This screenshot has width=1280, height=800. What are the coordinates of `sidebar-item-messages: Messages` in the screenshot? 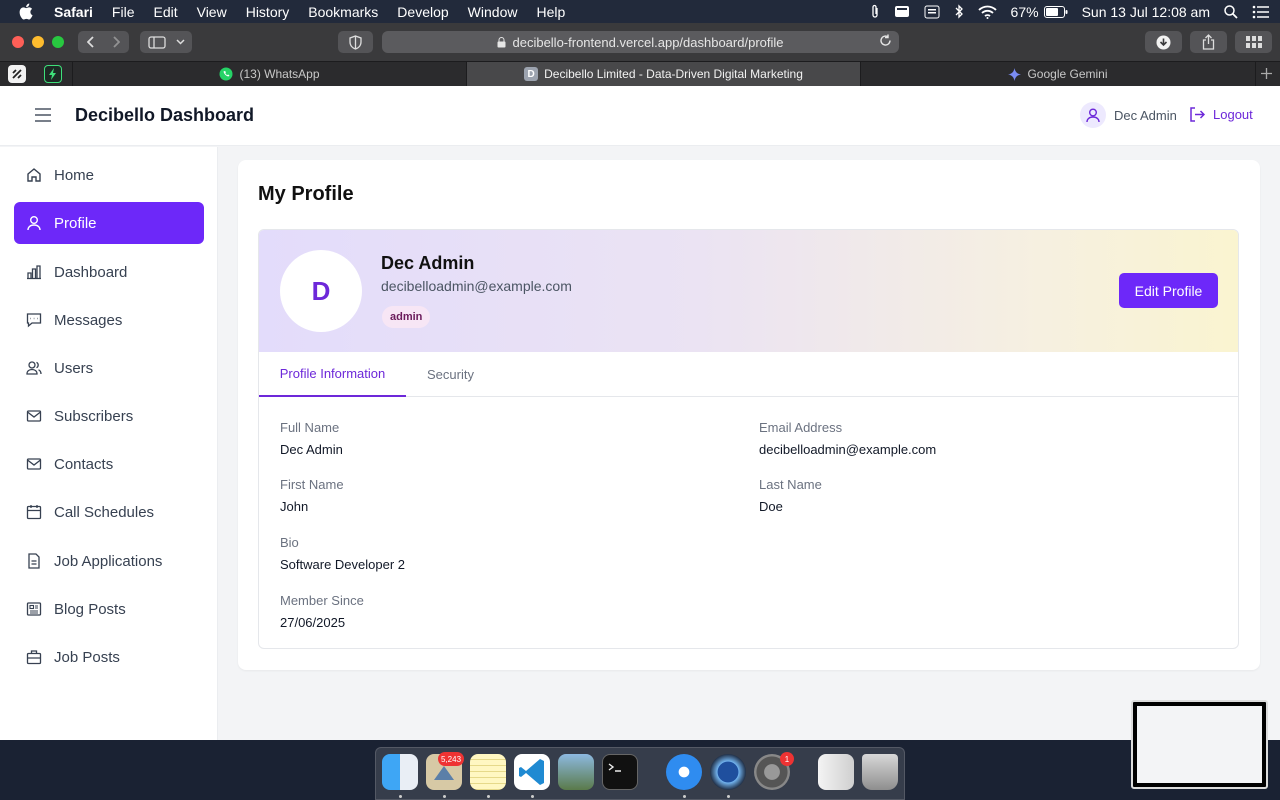 It's located at (109, 320).